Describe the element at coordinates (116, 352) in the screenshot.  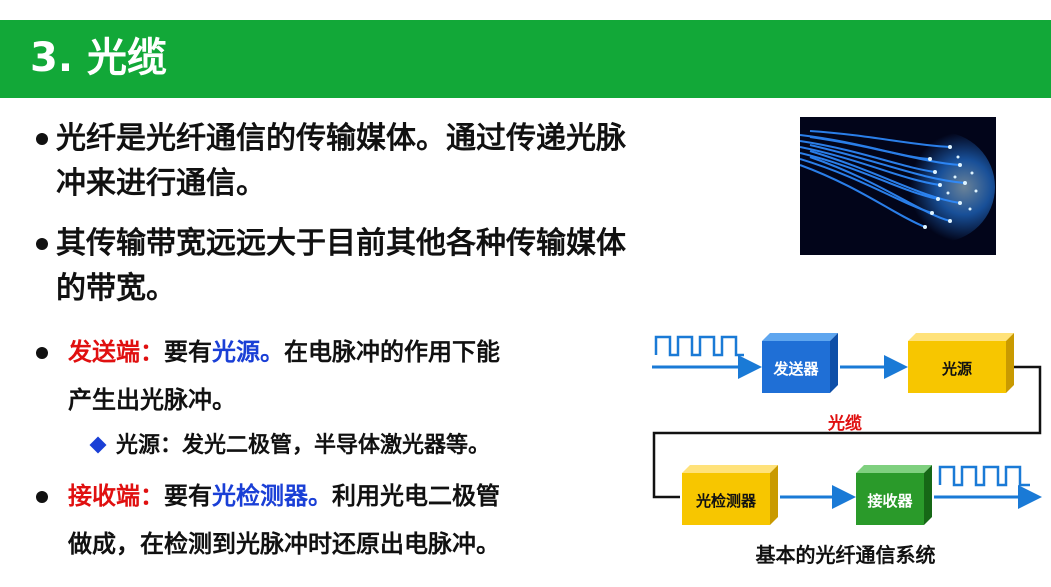
I see `sender-label: 发送端：` at that location.